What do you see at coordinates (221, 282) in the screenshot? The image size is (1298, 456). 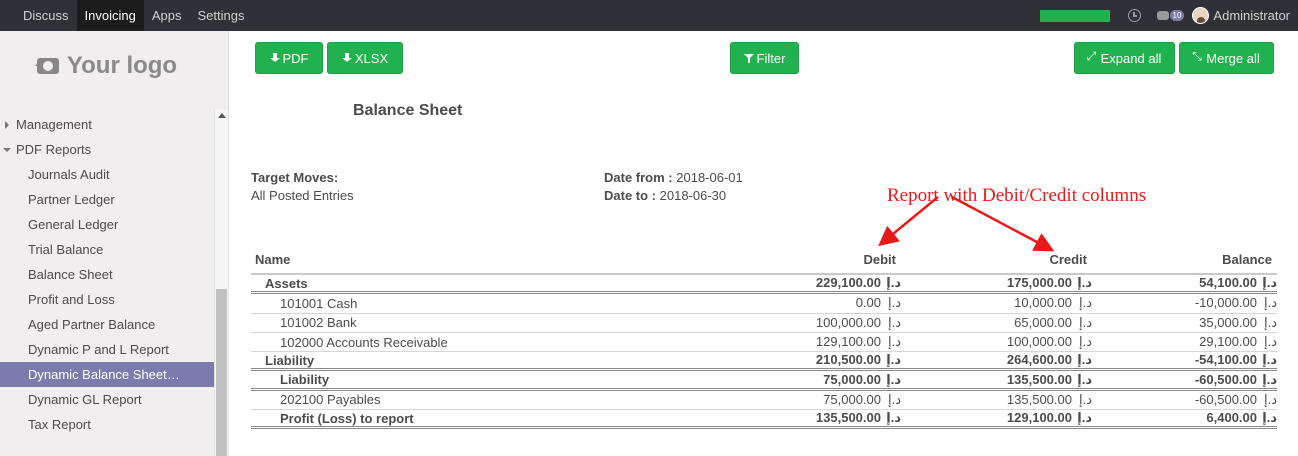 I see `sidebar-scrollbar` at bounding box center [221, 282].